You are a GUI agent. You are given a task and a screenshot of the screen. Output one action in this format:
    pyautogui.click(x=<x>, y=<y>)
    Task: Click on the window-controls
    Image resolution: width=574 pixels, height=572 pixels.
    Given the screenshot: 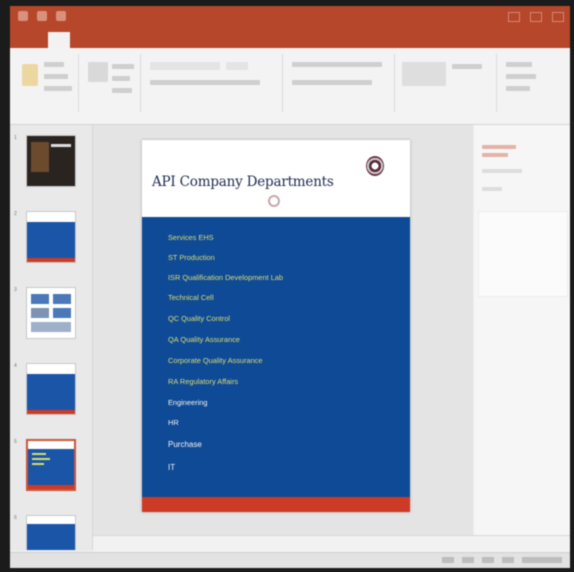 What is the action you would take?
    pyautogui.click(x=536, y=17)
    